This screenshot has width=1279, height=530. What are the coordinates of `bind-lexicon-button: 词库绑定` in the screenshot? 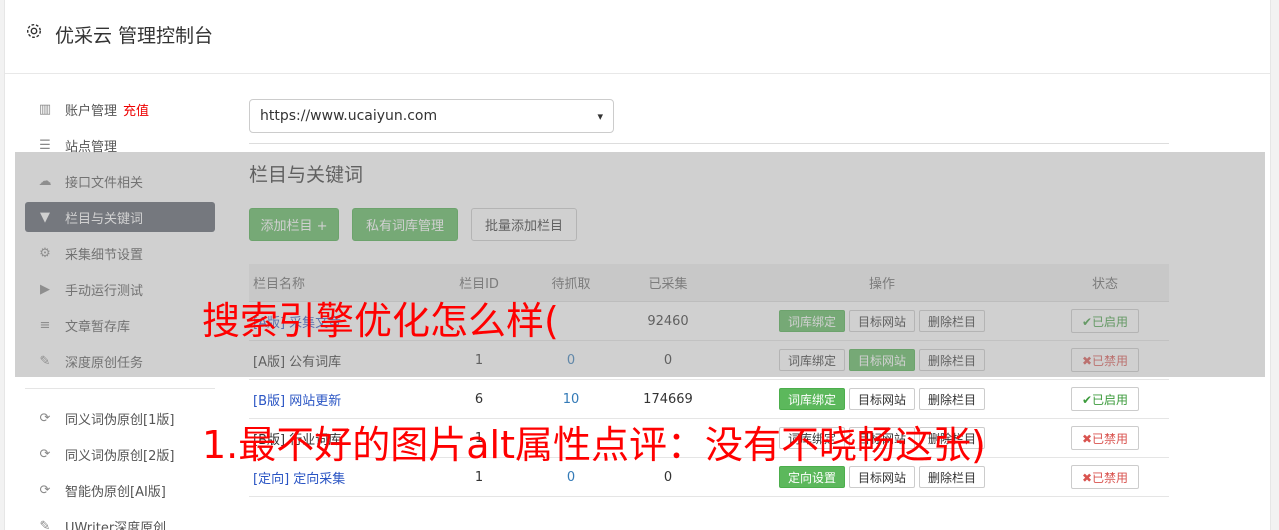 It's located at (811, 399).